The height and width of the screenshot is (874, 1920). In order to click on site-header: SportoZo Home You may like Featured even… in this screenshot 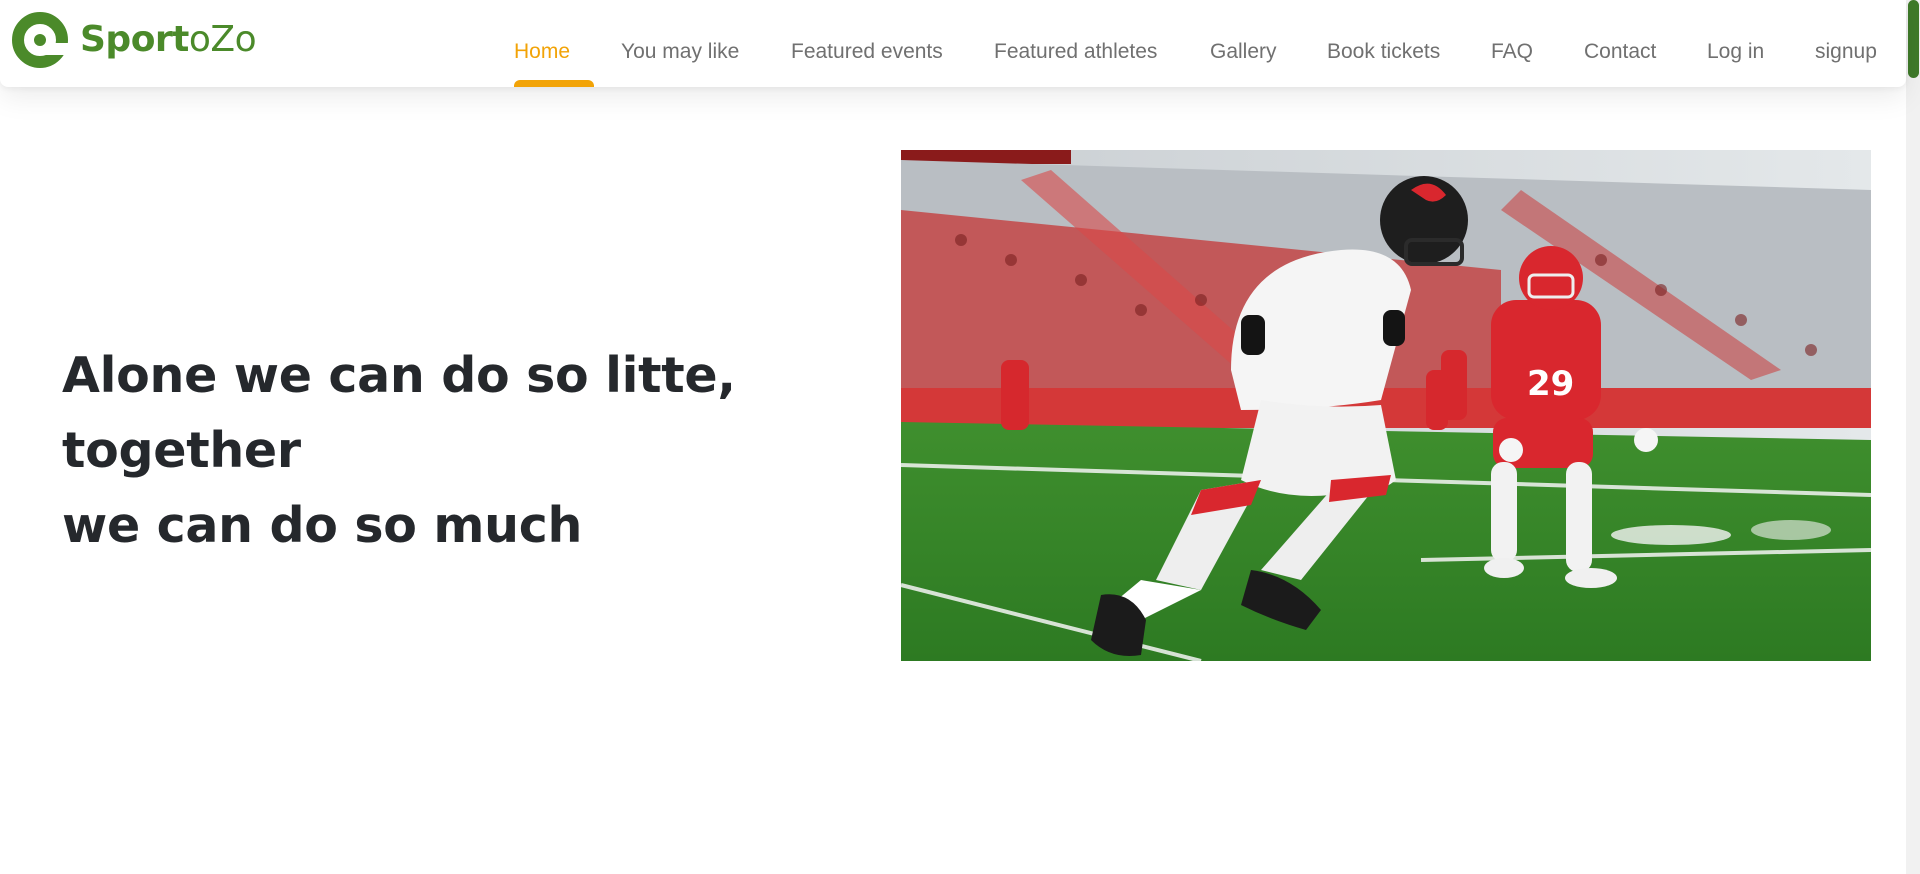, I will do `click(953, 43)`.